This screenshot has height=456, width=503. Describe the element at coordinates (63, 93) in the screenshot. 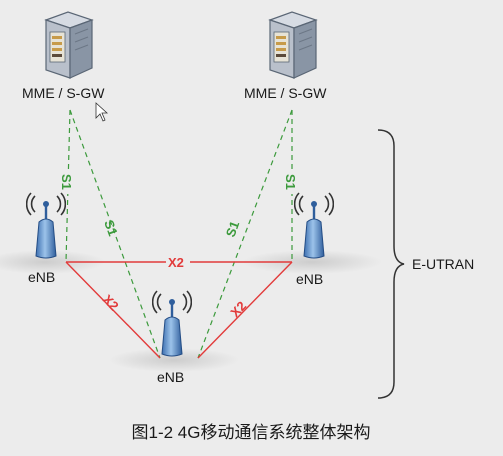

I see `mme-left-label: MME / S-GW` at that location.